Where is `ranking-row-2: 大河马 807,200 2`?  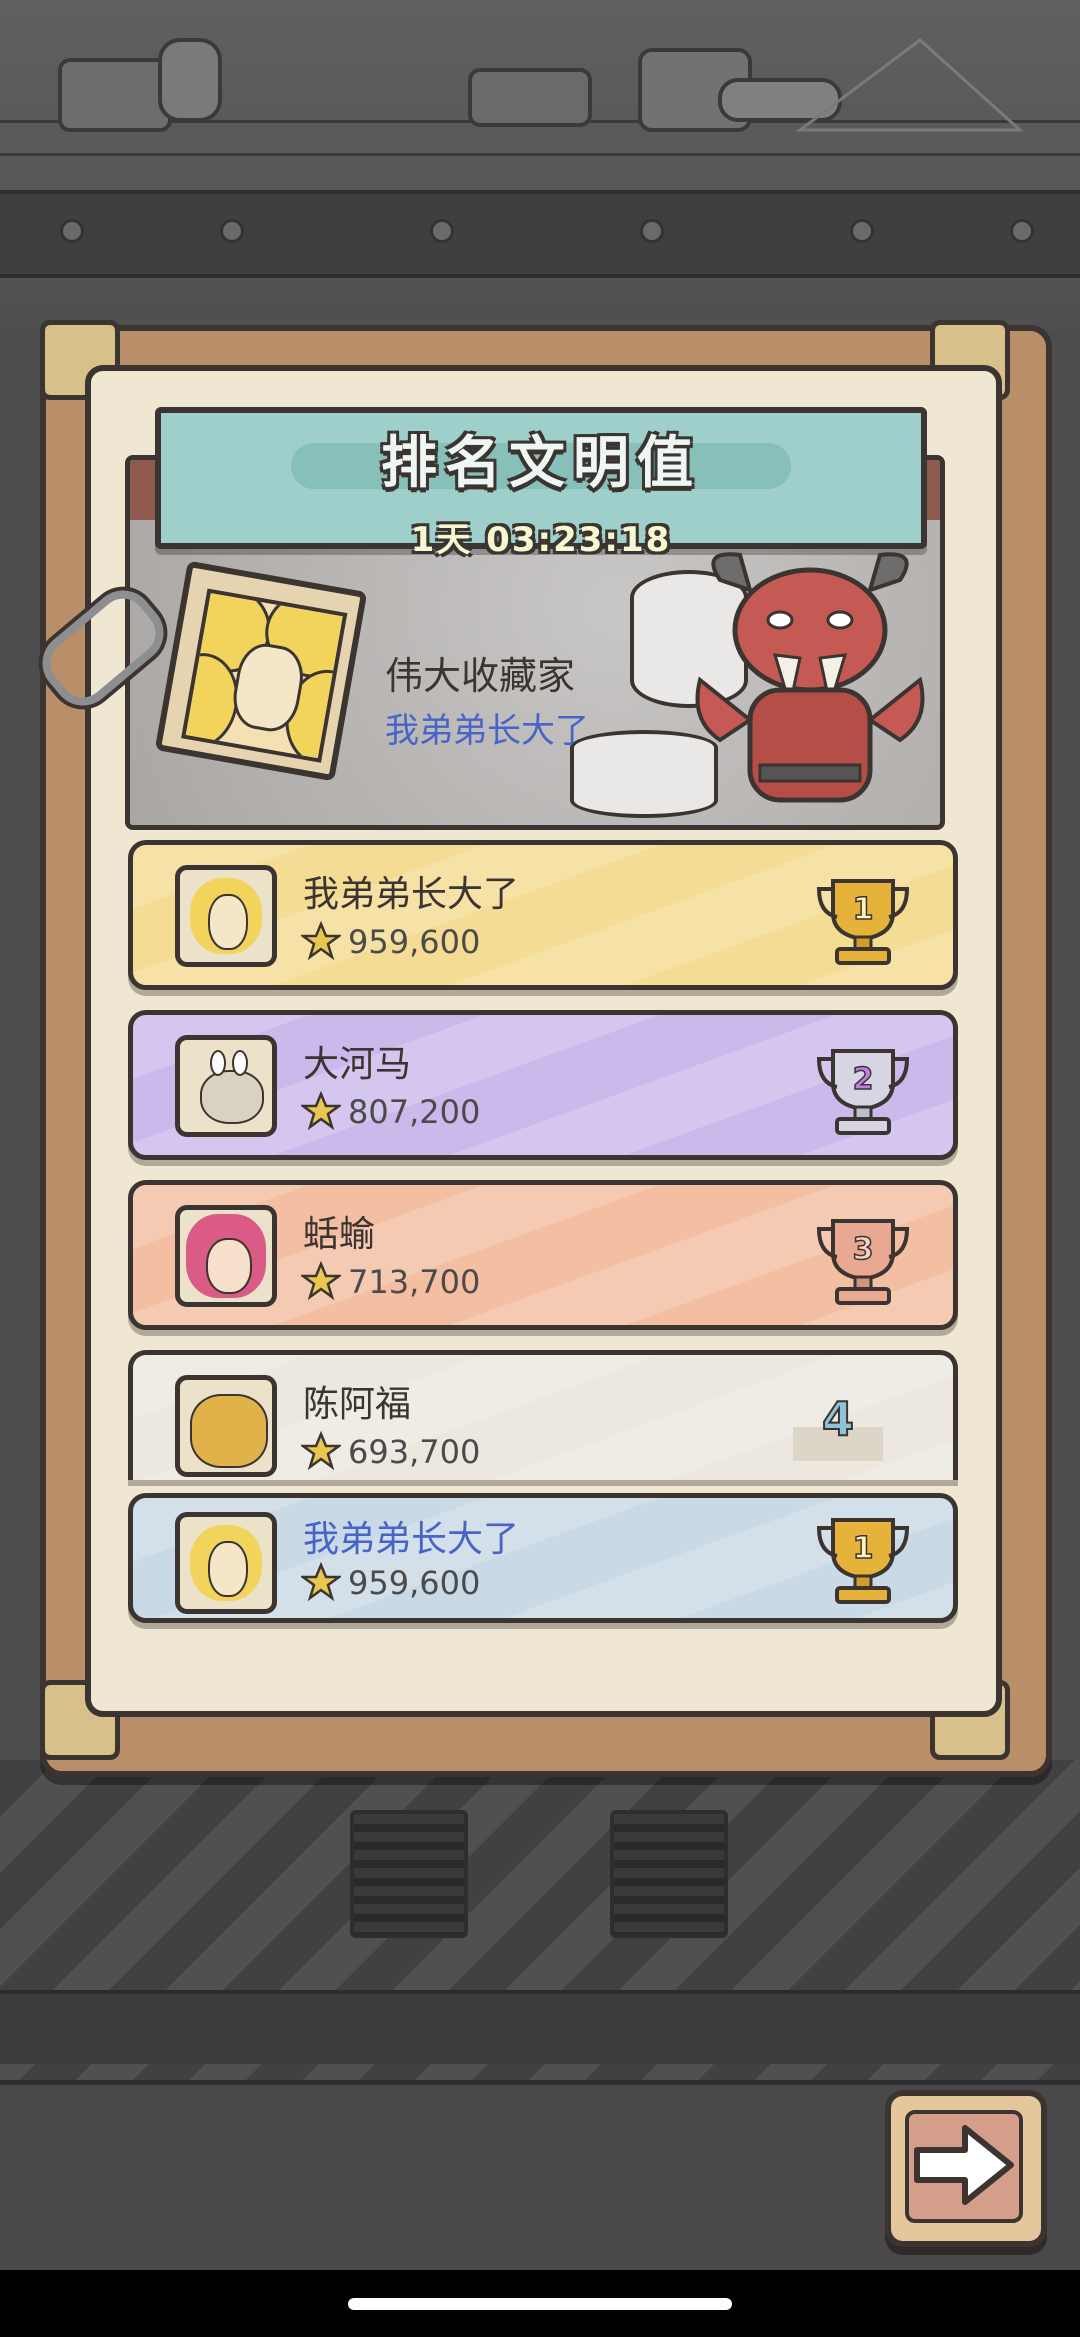 ranking-row-2: 大河马 807,200 2 is located at coordinates (543, 1085).